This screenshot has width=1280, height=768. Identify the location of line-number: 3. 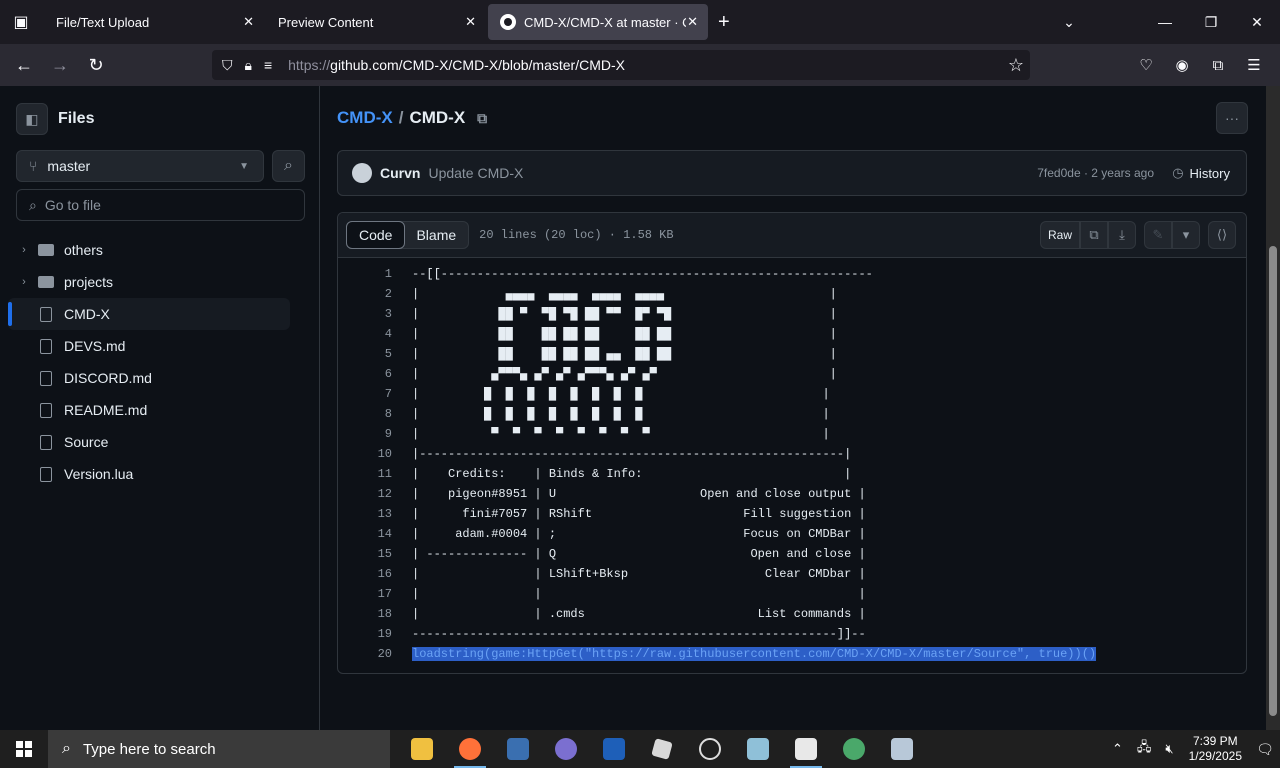
(375, 314).